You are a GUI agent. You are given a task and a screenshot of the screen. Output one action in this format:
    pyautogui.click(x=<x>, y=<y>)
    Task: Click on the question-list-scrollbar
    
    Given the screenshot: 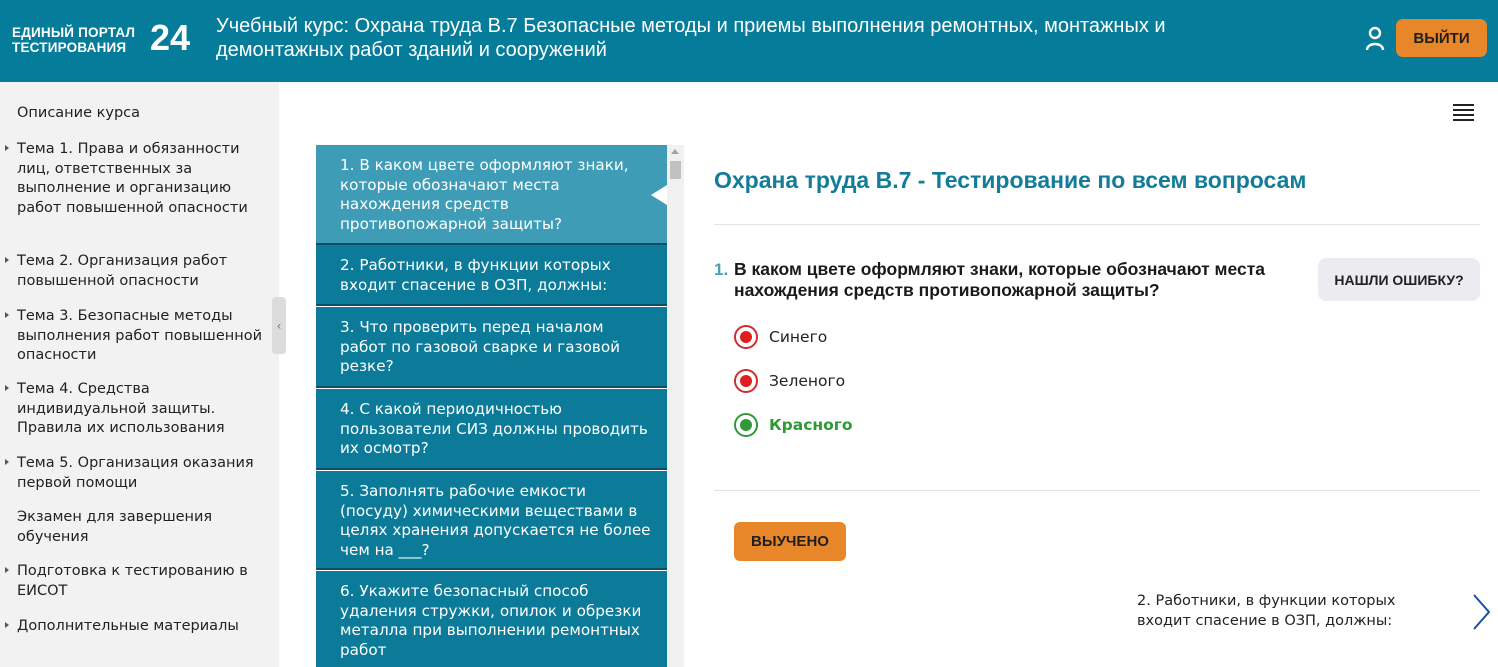 What is the action you would take?
    pyautogui.click(x=675, y=406)
    